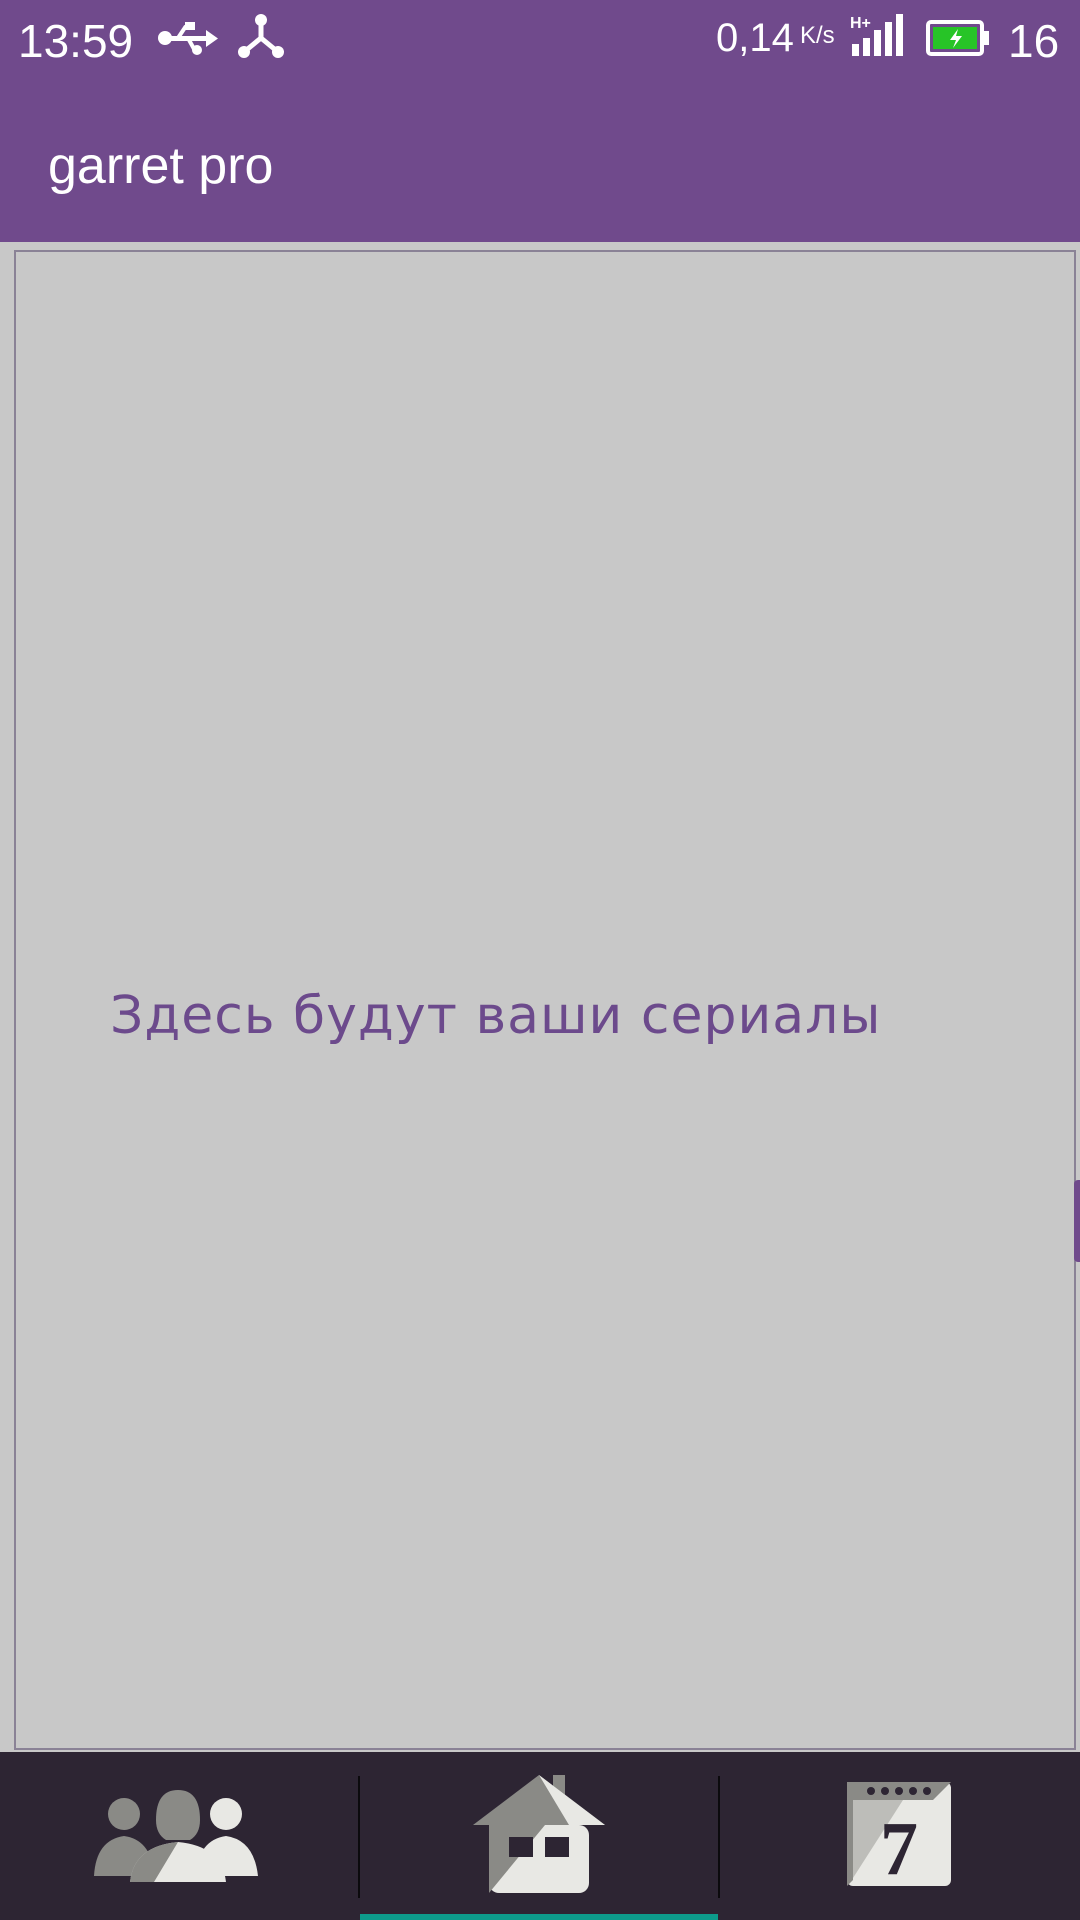  I want to click on network-type-label: H+, so click(860, 23).